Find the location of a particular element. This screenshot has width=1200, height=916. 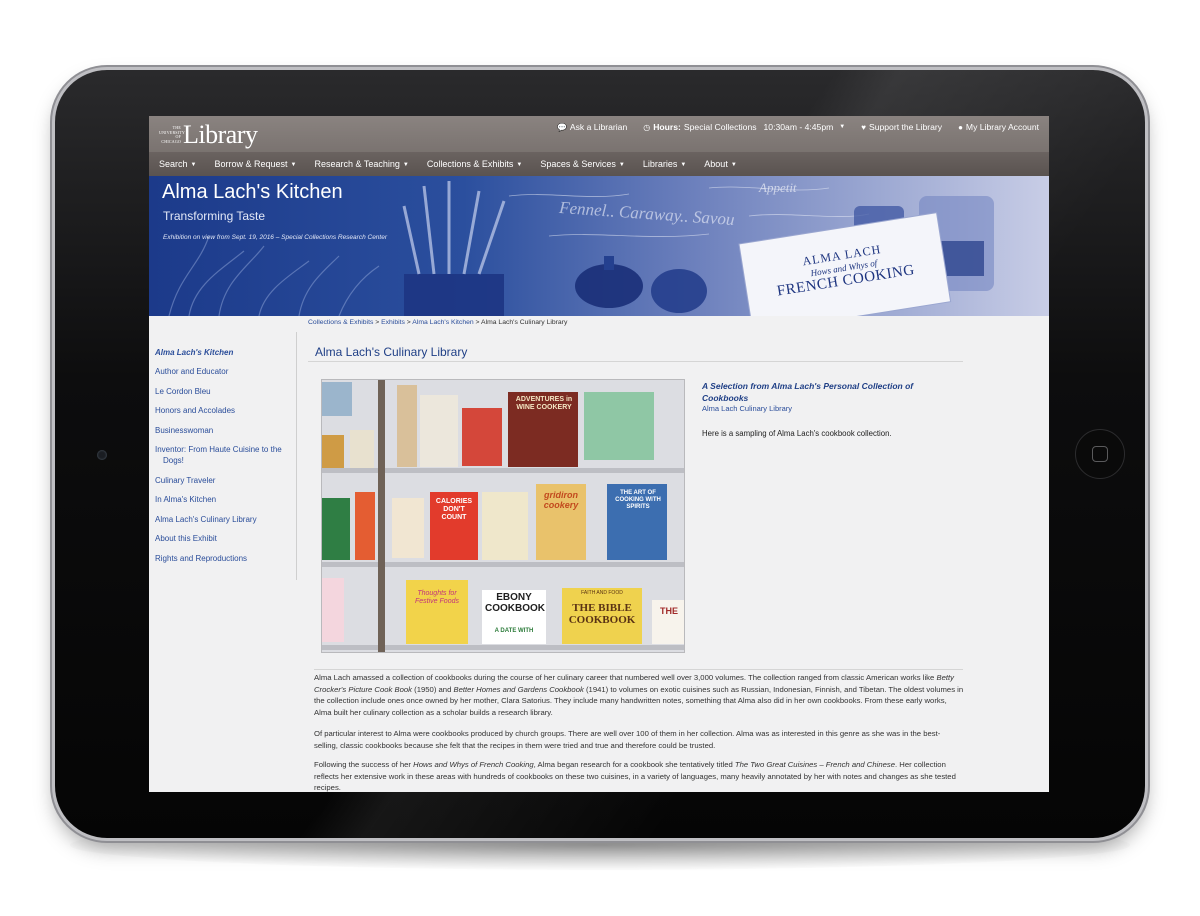

breadcrumb-exhibits: Exhibits is located at coordinates (393, 322).